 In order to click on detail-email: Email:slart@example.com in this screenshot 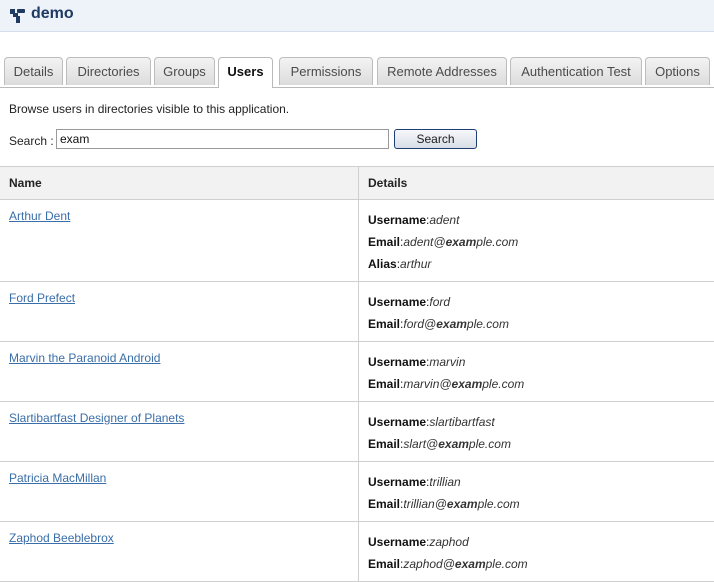, I will do `click(541, 446)`.